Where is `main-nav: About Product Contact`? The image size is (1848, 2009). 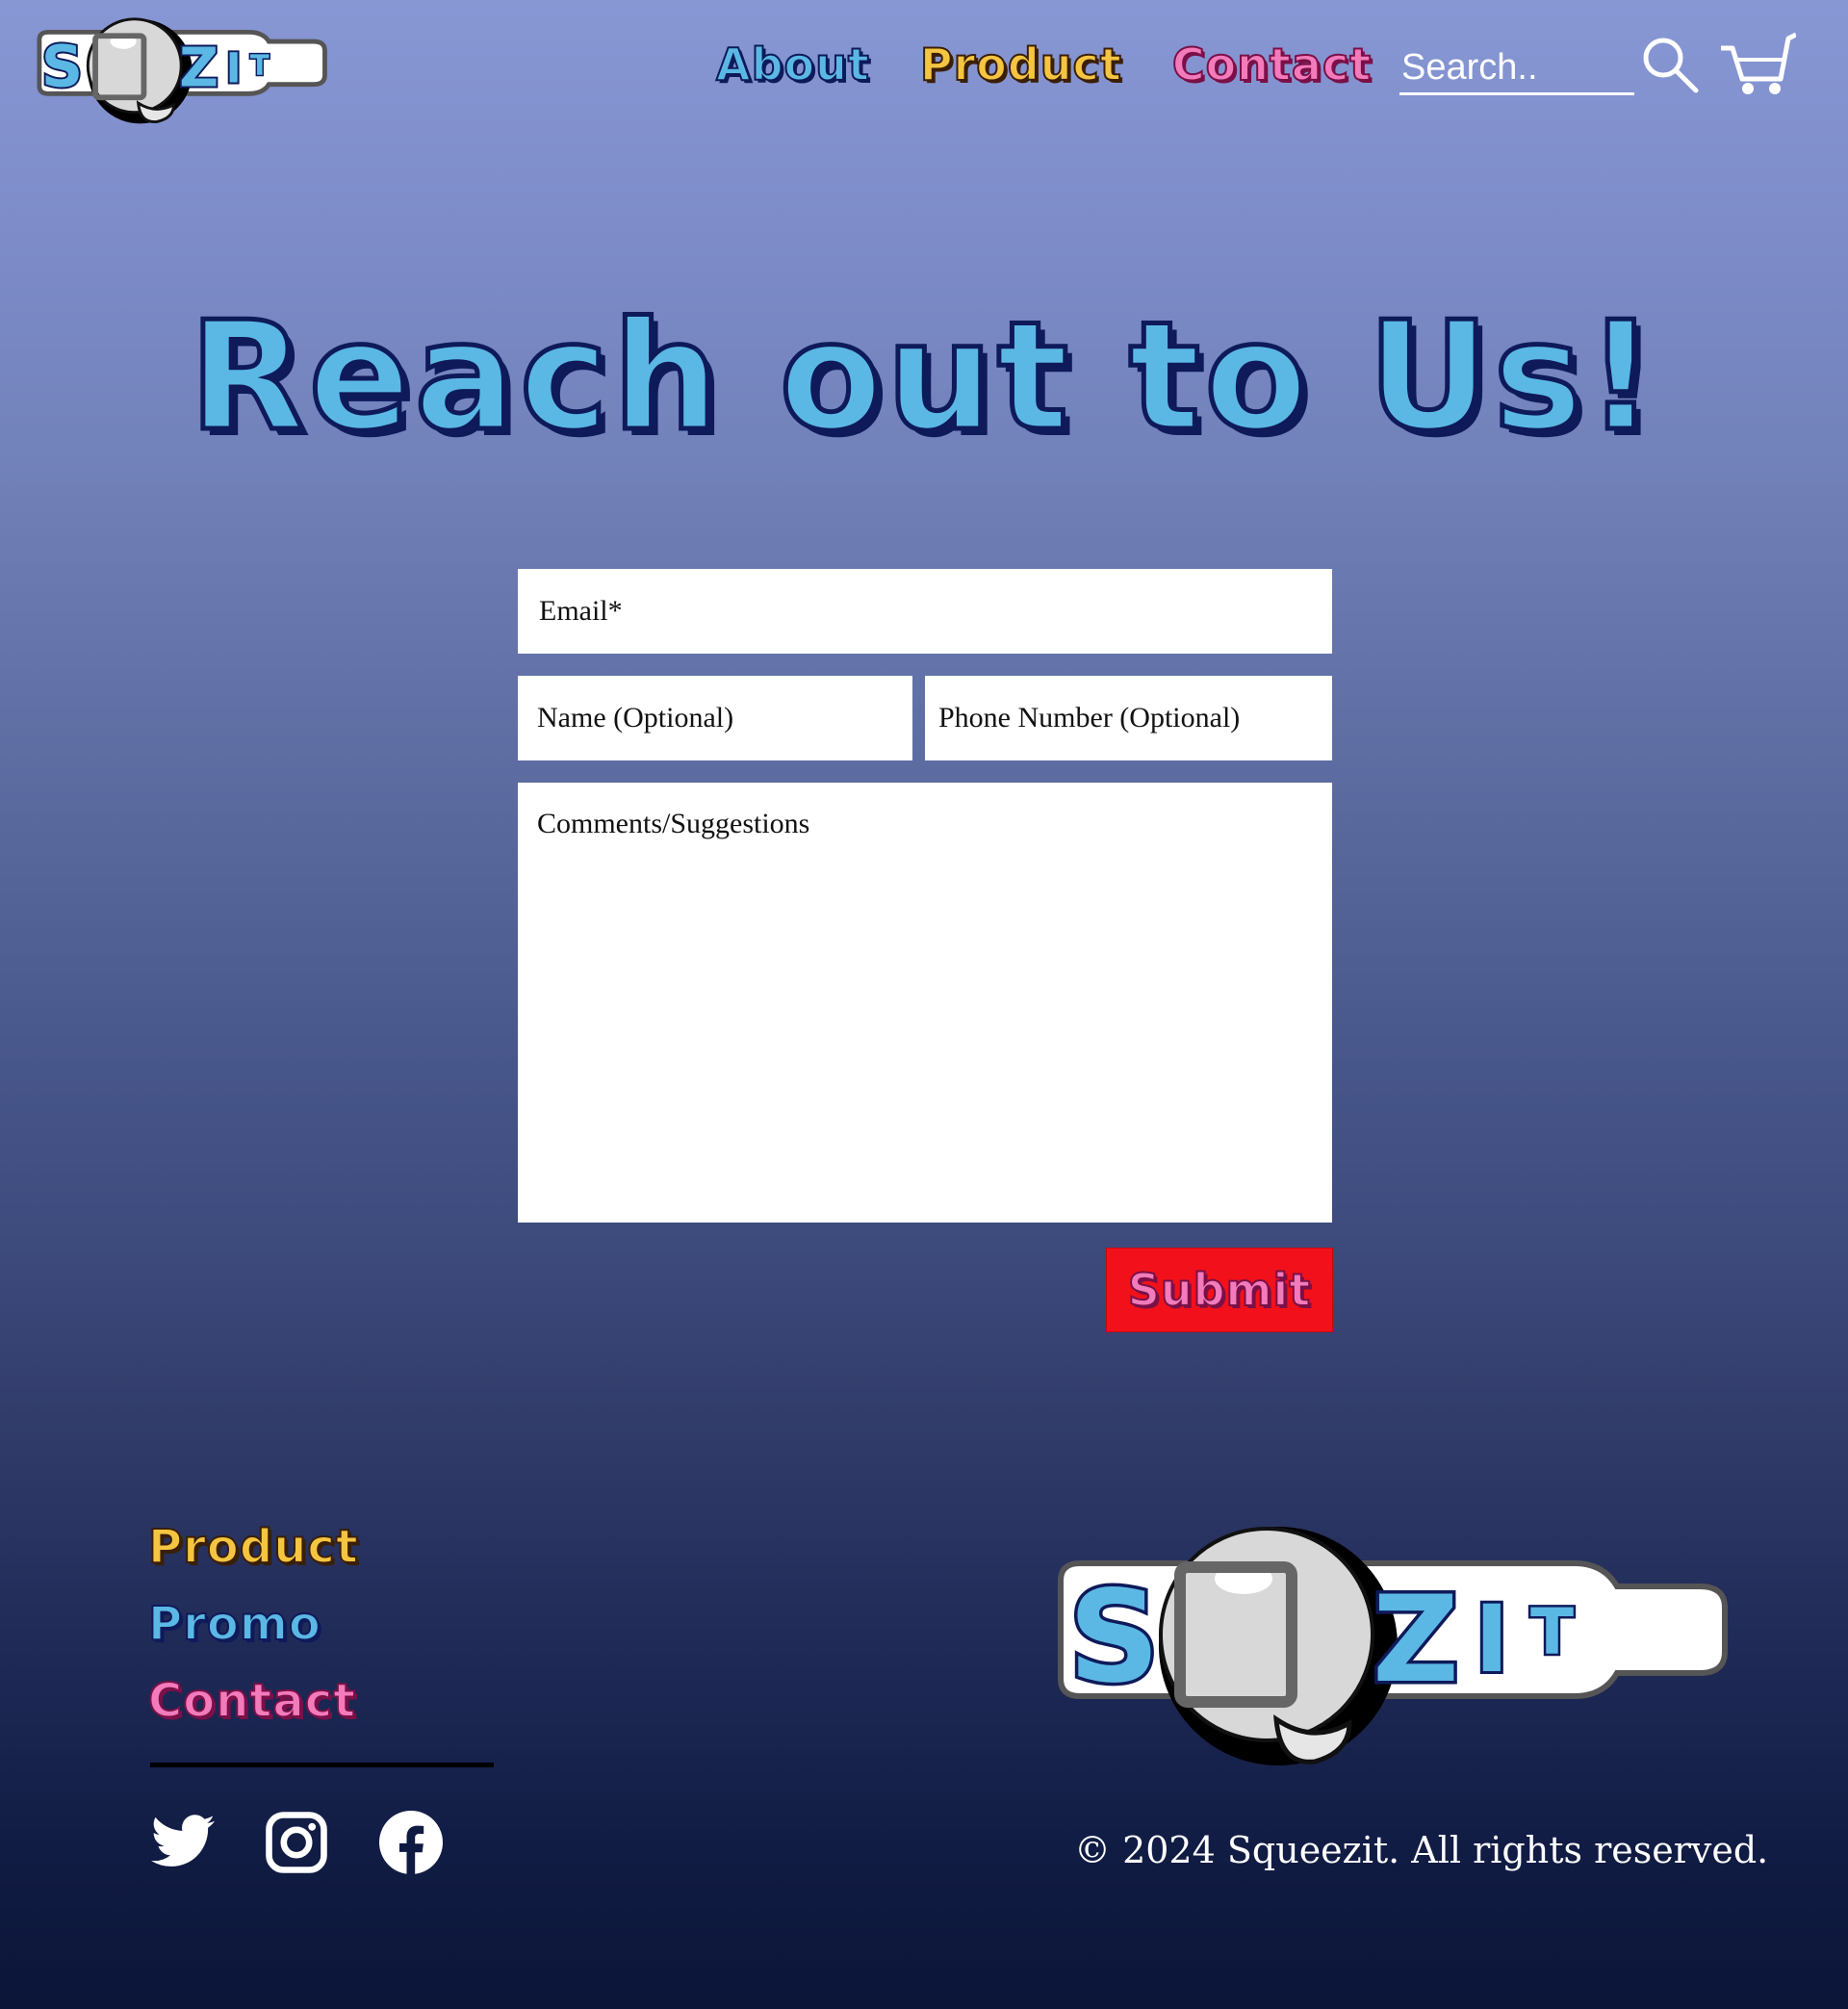
main-nav: About Product Contact is located at coordinates (1043, 64).